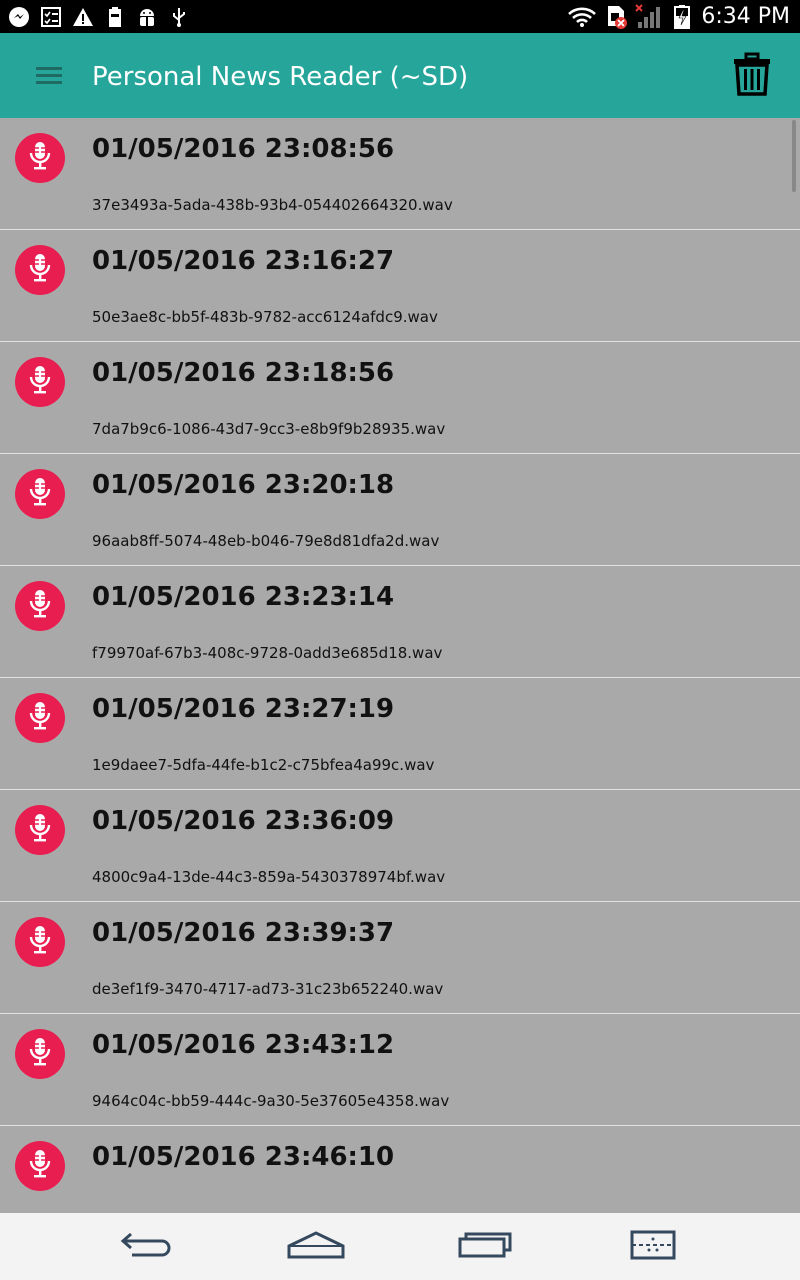 This screenshot has height=1280, width=800. What do you see at coordinates (269, 877) in the screenshot?
I see `recording-filename: 4800c9a4-13de-44c3-859a-5430378974bf.wav` at bounding box center [269, 877].